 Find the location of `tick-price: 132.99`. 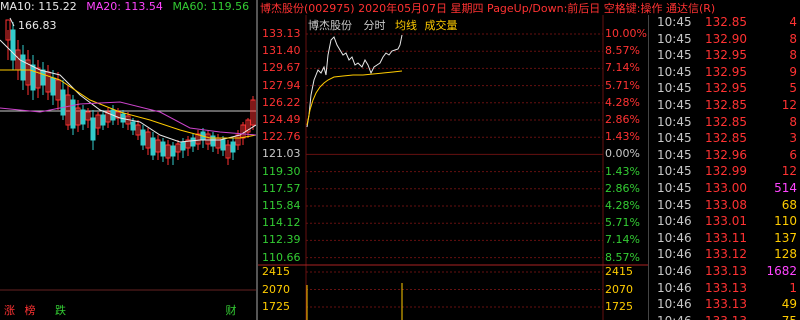

tick-price: 132.99 is located at coordinates (726, 171).